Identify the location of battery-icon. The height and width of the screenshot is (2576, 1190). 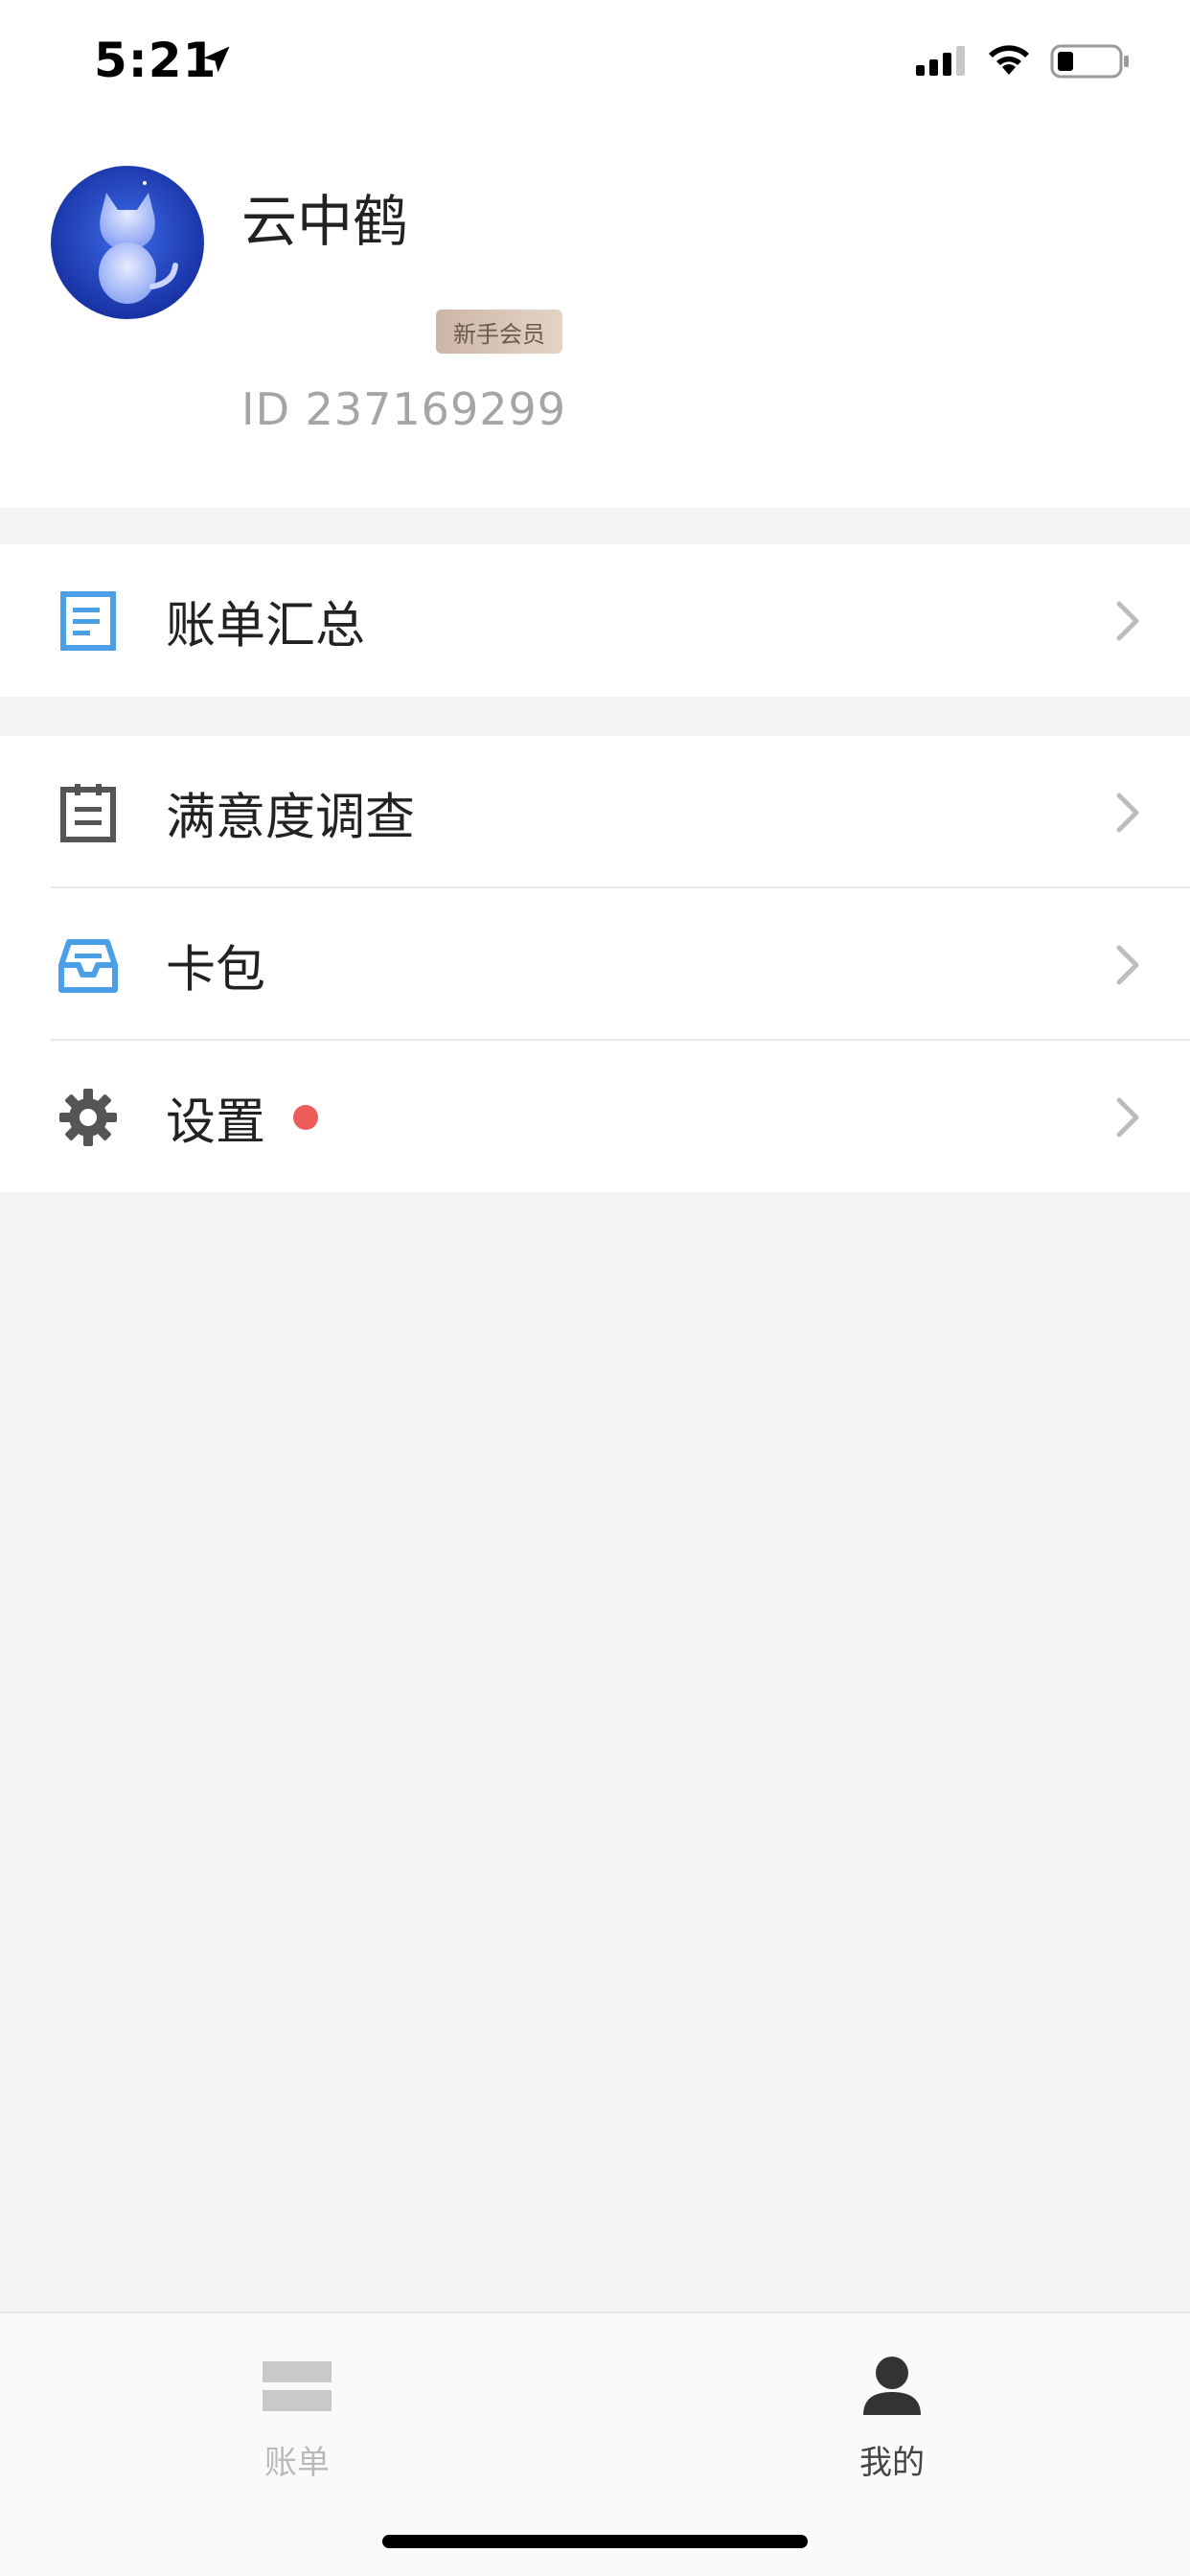
(1090, 62).